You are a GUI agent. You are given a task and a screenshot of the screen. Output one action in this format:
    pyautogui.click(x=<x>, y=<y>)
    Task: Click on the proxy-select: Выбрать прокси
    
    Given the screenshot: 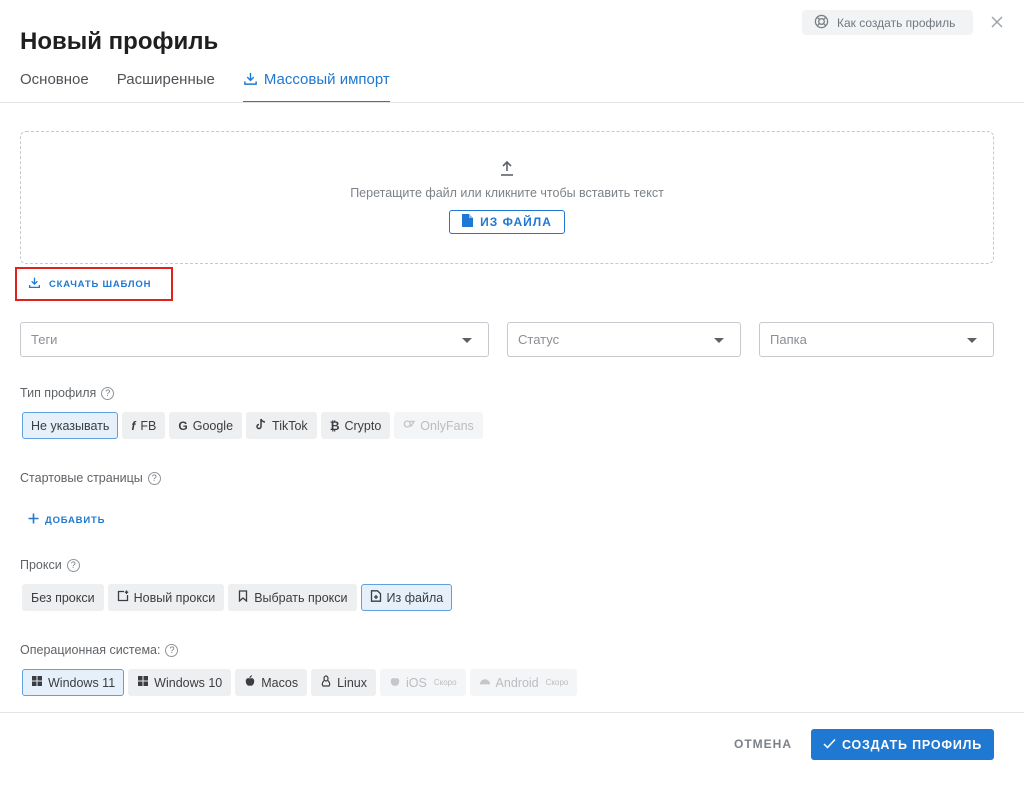 What is the action you would take?
    pyautogui.click(x=292, y=597)
    